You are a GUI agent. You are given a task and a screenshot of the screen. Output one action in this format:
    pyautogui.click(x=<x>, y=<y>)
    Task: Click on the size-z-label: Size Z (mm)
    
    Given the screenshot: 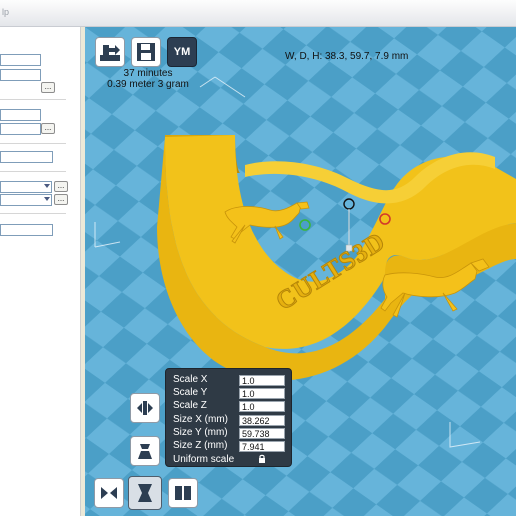 What is the action you would take?
    pyautogui.click(x=200, y=445)
    